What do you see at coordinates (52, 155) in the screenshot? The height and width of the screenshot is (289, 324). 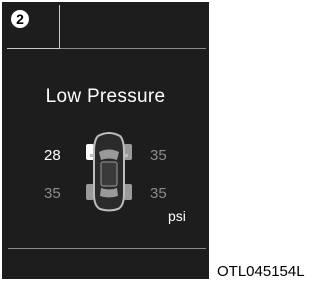 I see `front-left-pressure: 28` at bounding box center [52, 155].